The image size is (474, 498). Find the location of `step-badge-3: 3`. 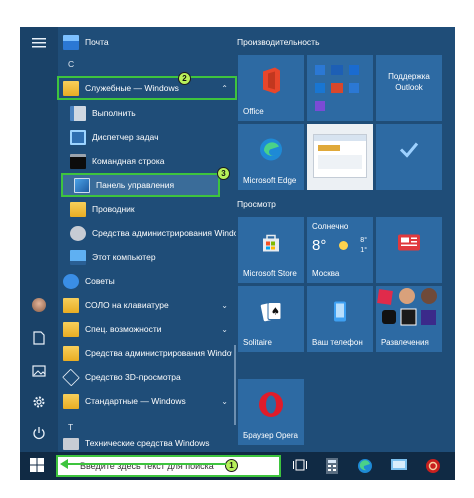

step-badge-3: 3 is located at coordinates (223, 173).